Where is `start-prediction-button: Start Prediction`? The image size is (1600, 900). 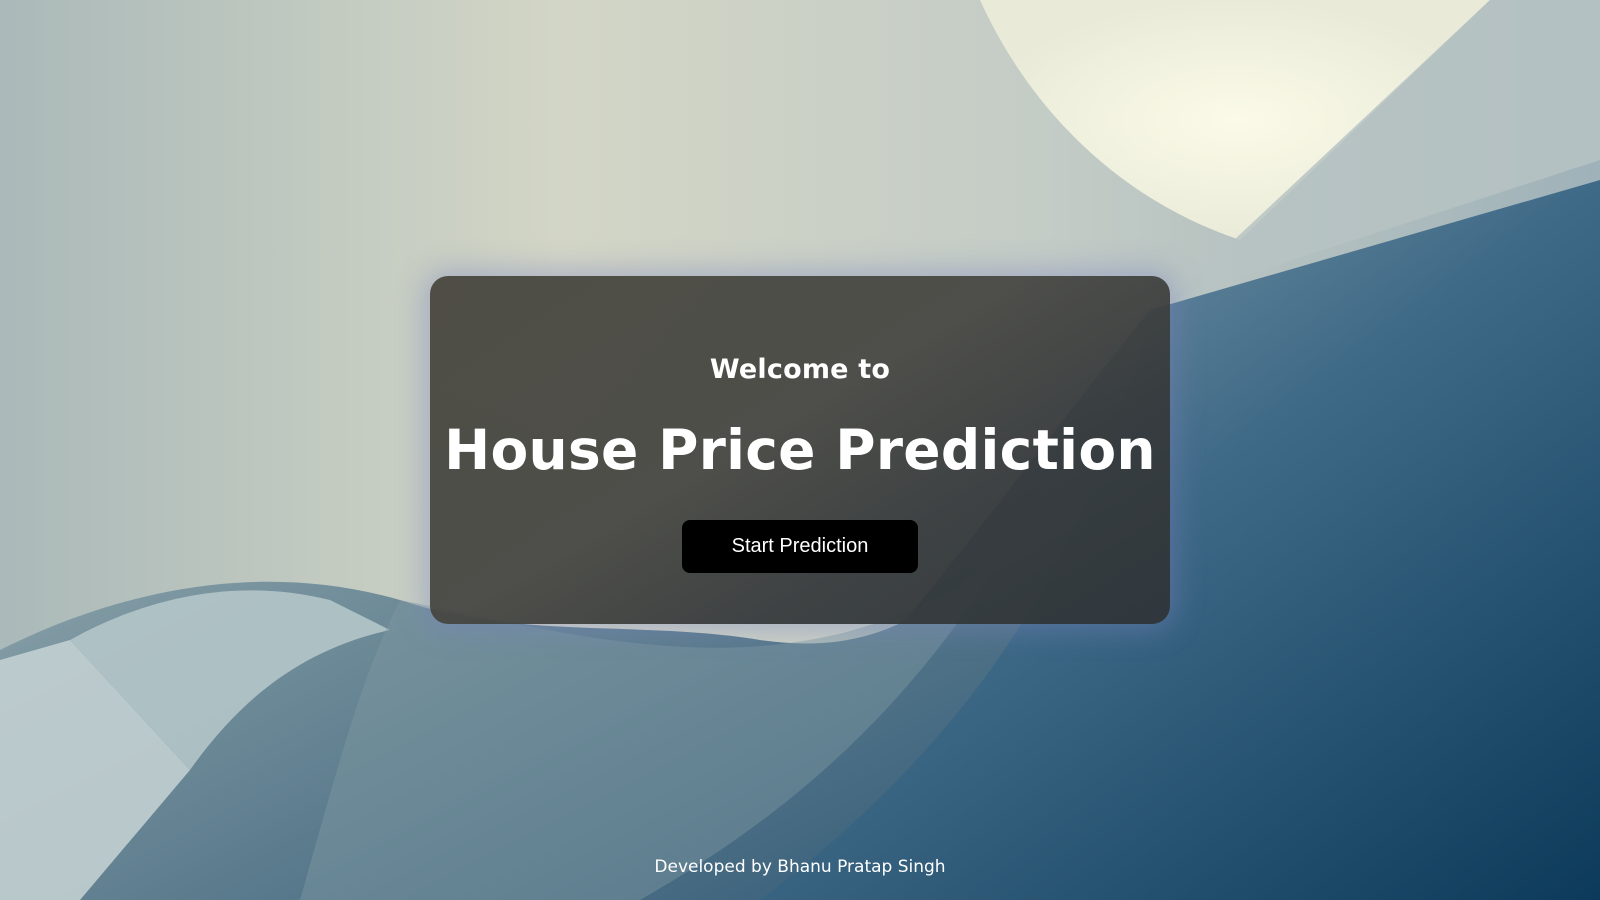
start-prediction-button: Start Prediction is located at coordinates (800, 546).